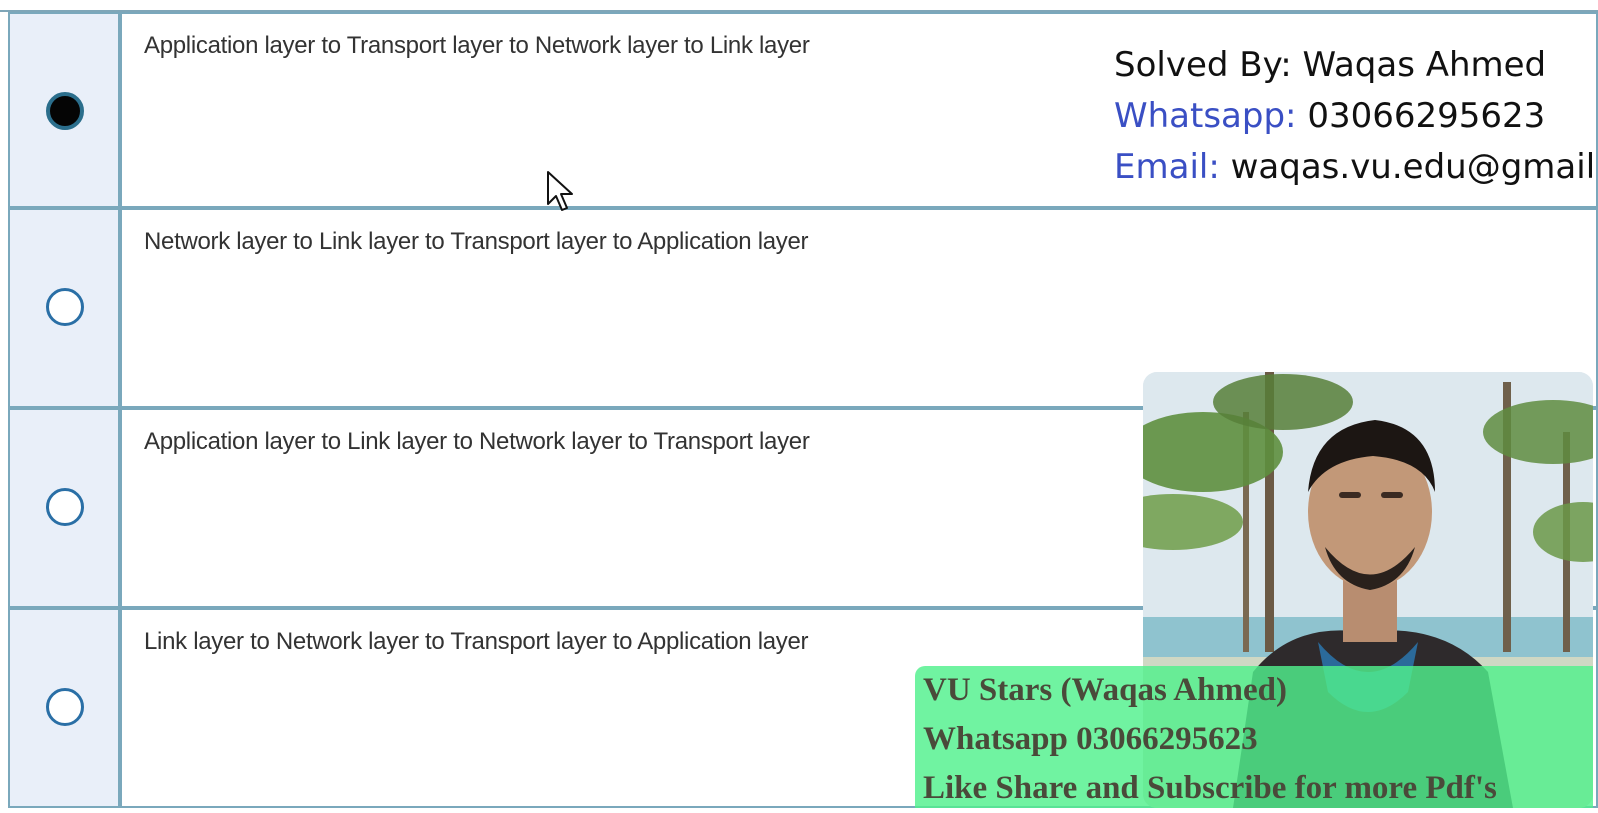 The image size is (1598, 813). I want to click on option-1-radio, so click(65, 111).